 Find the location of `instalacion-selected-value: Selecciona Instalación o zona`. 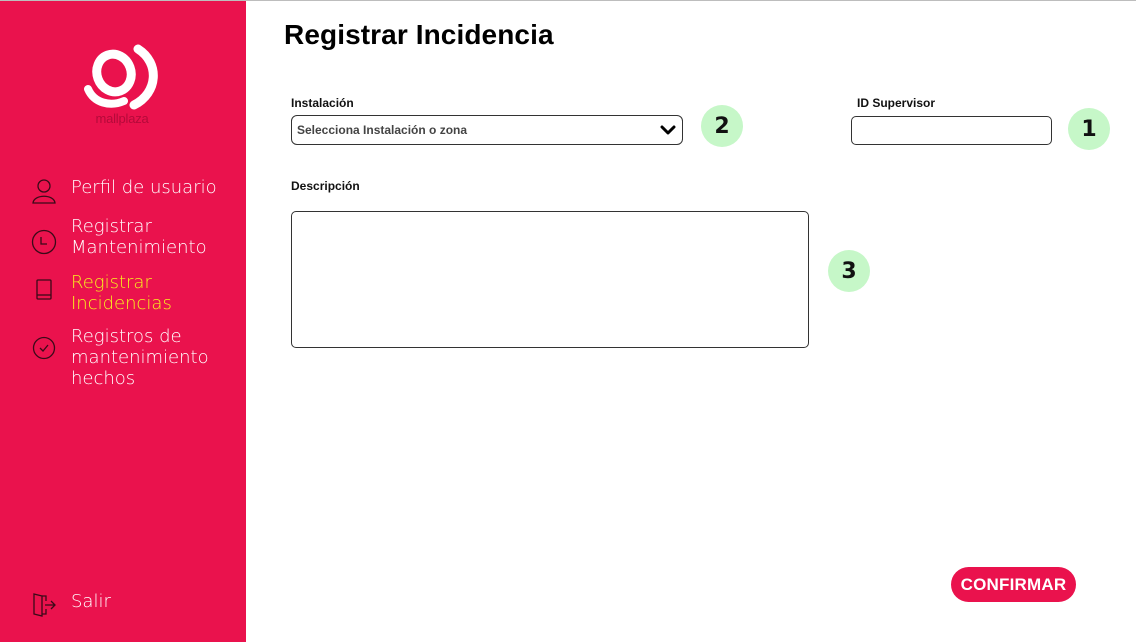

instalacion-selected-value: Selecciona Instalación o zona is located at coordinates (382, 130).